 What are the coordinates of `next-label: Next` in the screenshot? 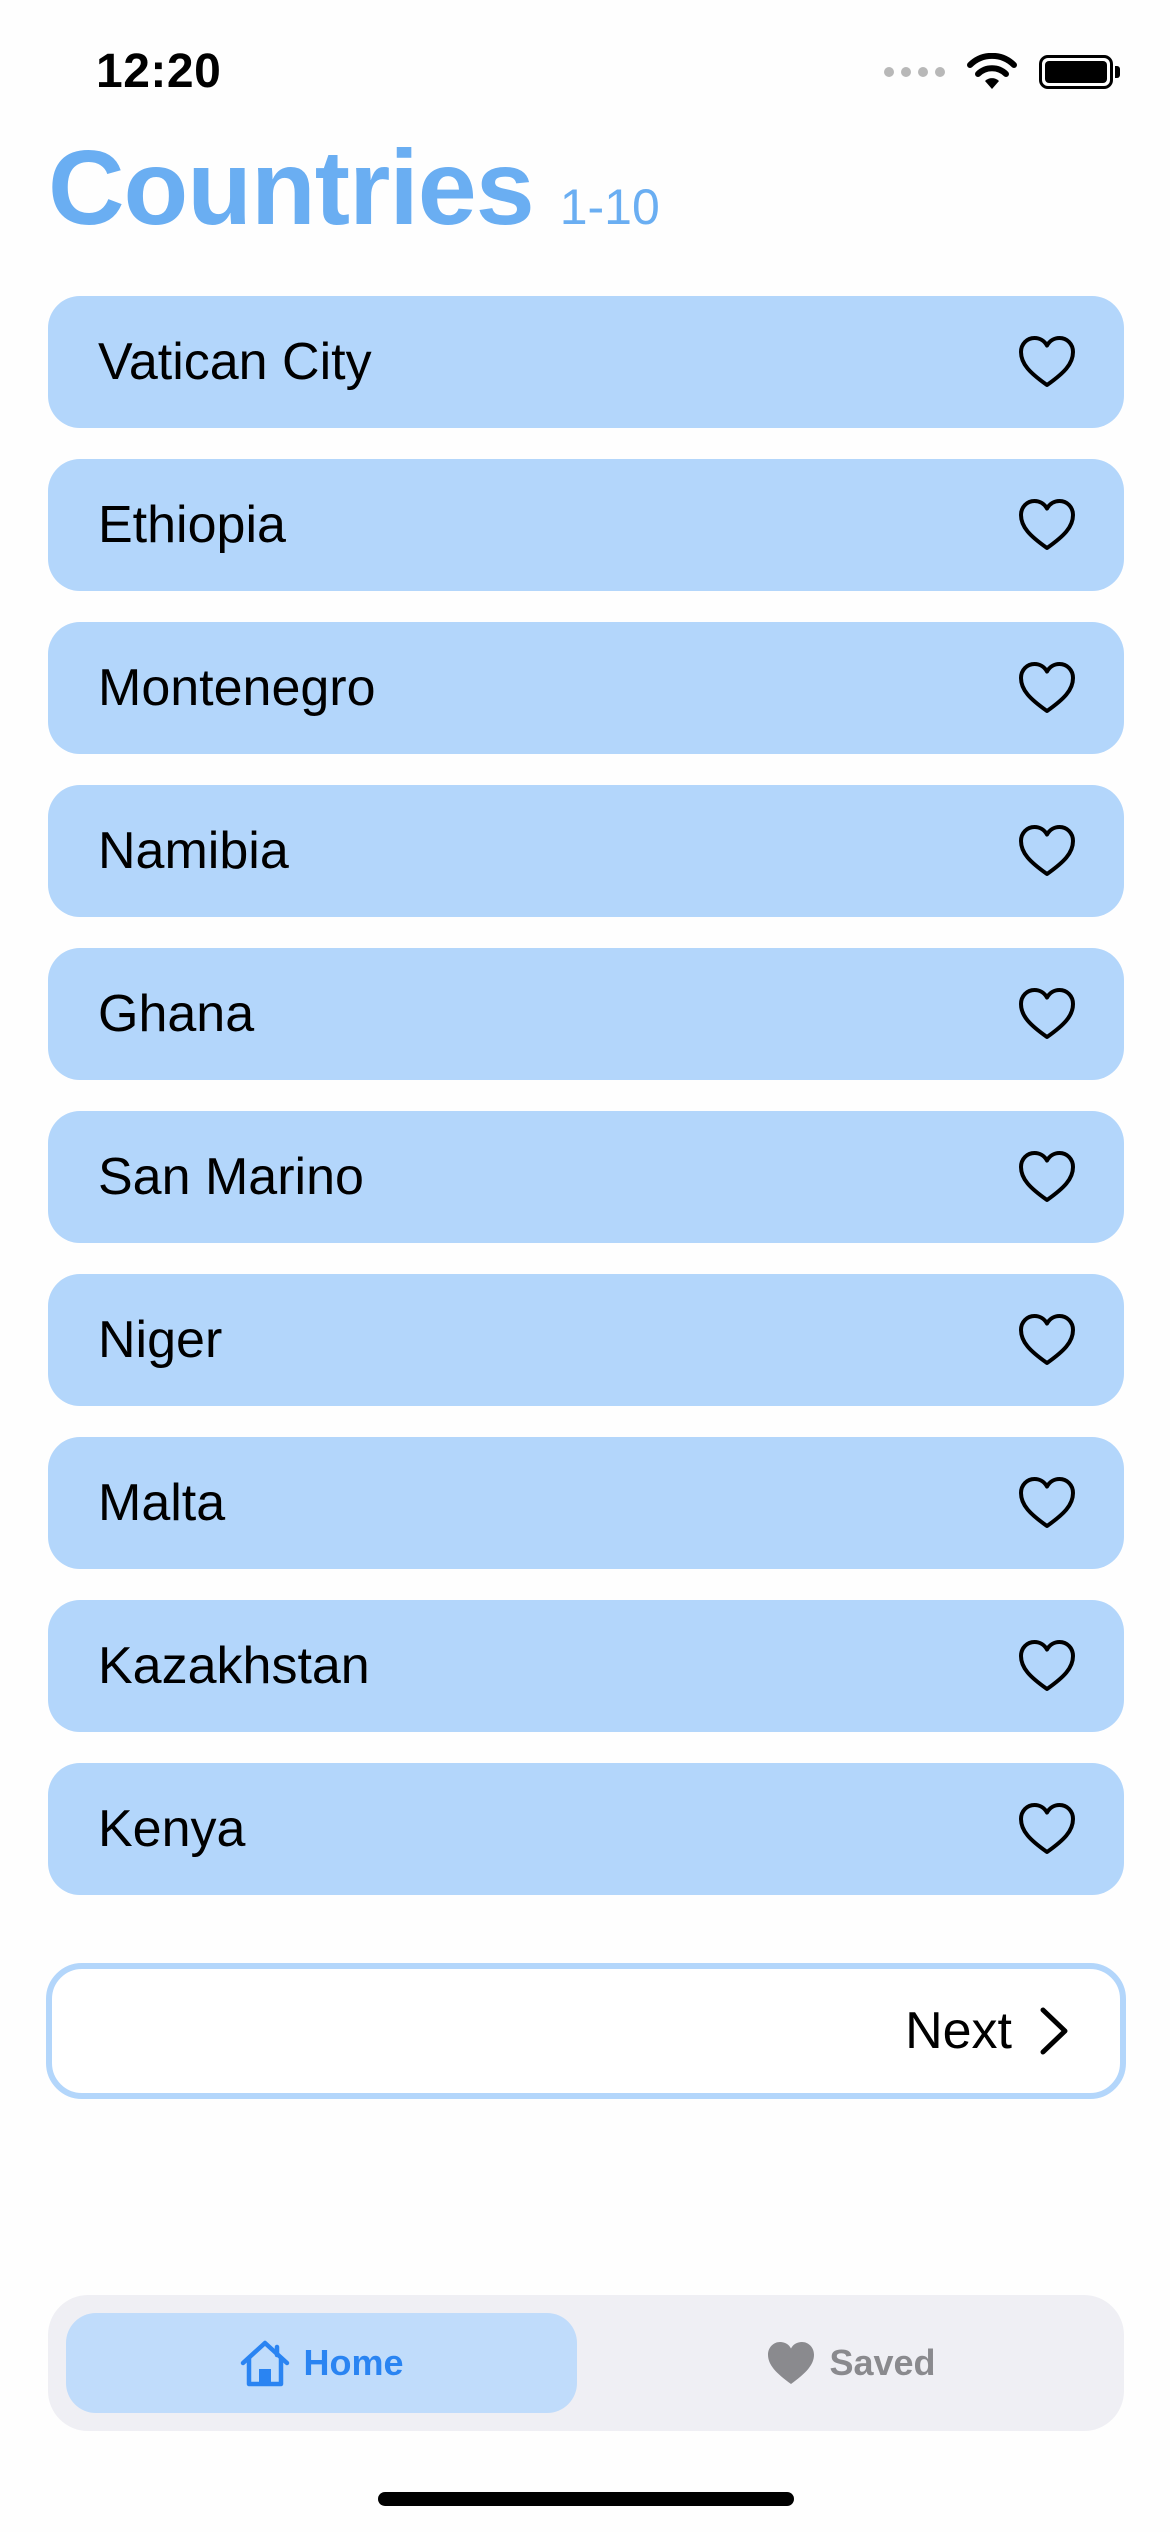 It's located at (958, 2031).